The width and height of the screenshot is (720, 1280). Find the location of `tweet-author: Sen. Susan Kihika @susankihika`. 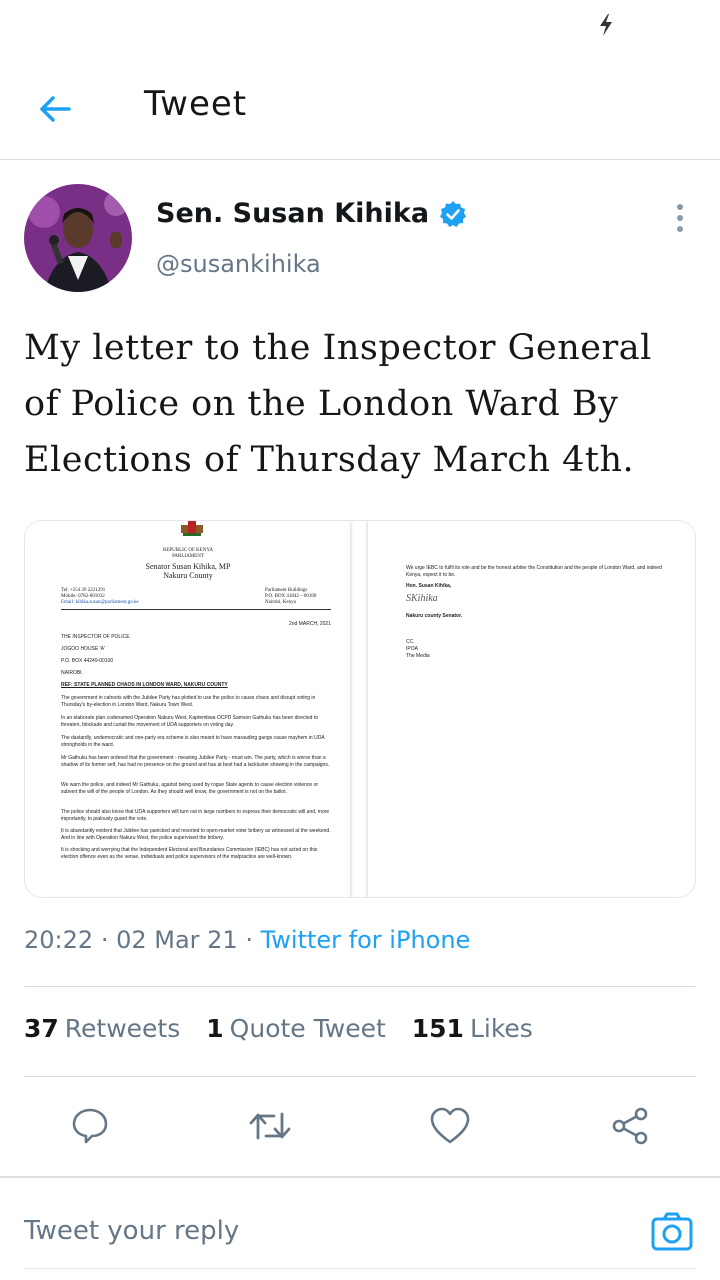

tweet-author: Sen. Susan Kihika @susankihika is located at coordinates (360, 240).